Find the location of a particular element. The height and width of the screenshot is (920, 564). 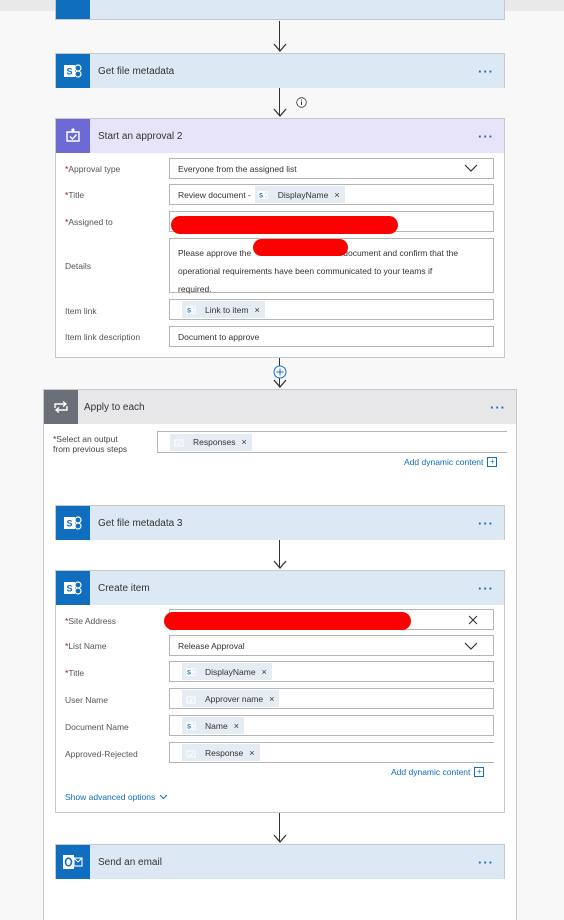

title-field: Review document - S DisplayName × is located at coordinates (331, 194).